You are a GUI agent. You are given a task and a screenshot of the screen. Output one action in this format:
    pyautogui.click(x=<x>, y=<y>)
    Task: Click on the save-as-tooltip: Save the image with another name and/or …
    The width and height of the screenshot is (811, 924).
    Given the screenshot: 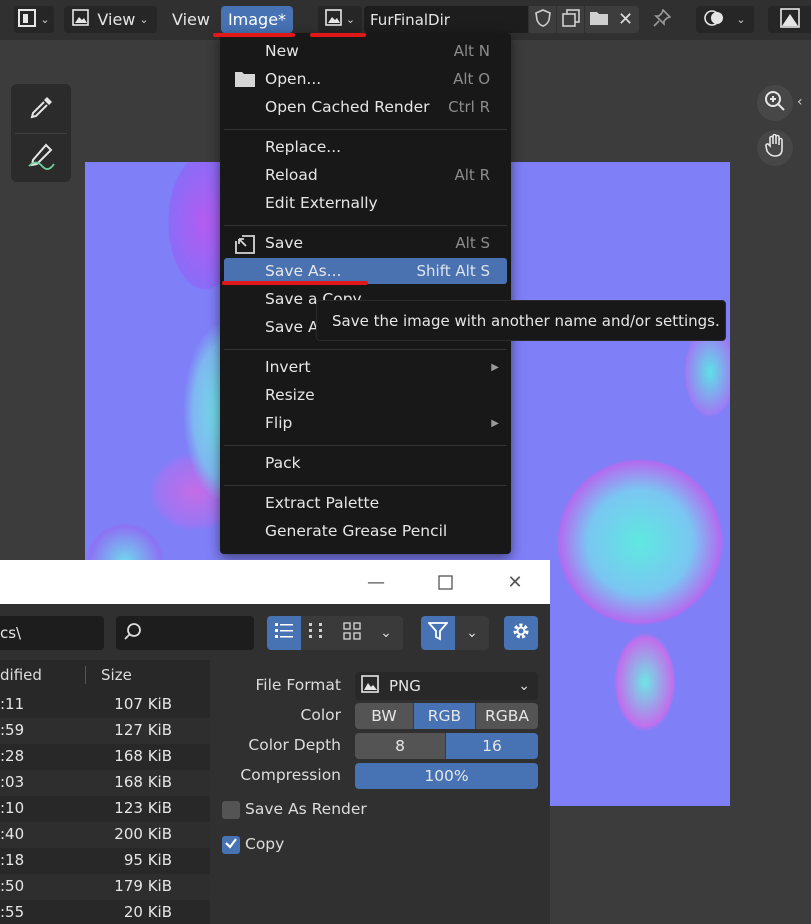 What is the action you would take?
    pyautogui.click(x=521, y=320)
    